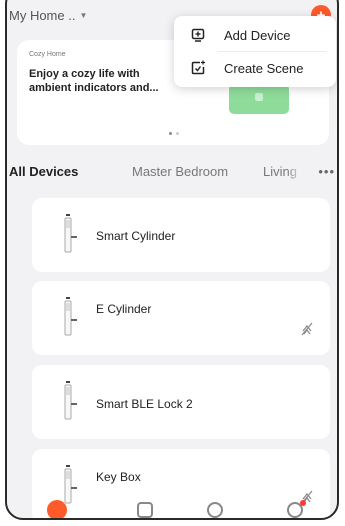 The image size is (345, 526). Describe the element at coordinates (124, 309) in the screenshot. I see `device-name: E Cylinder` at that location.